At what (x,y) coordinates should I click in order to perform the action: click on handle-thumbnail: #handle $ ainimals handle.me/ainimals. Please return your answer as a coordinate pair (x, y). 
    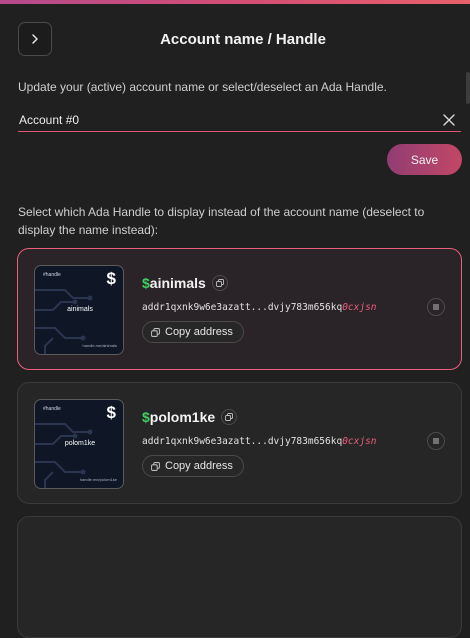
    Looking at the image, I should click on (79, 310).